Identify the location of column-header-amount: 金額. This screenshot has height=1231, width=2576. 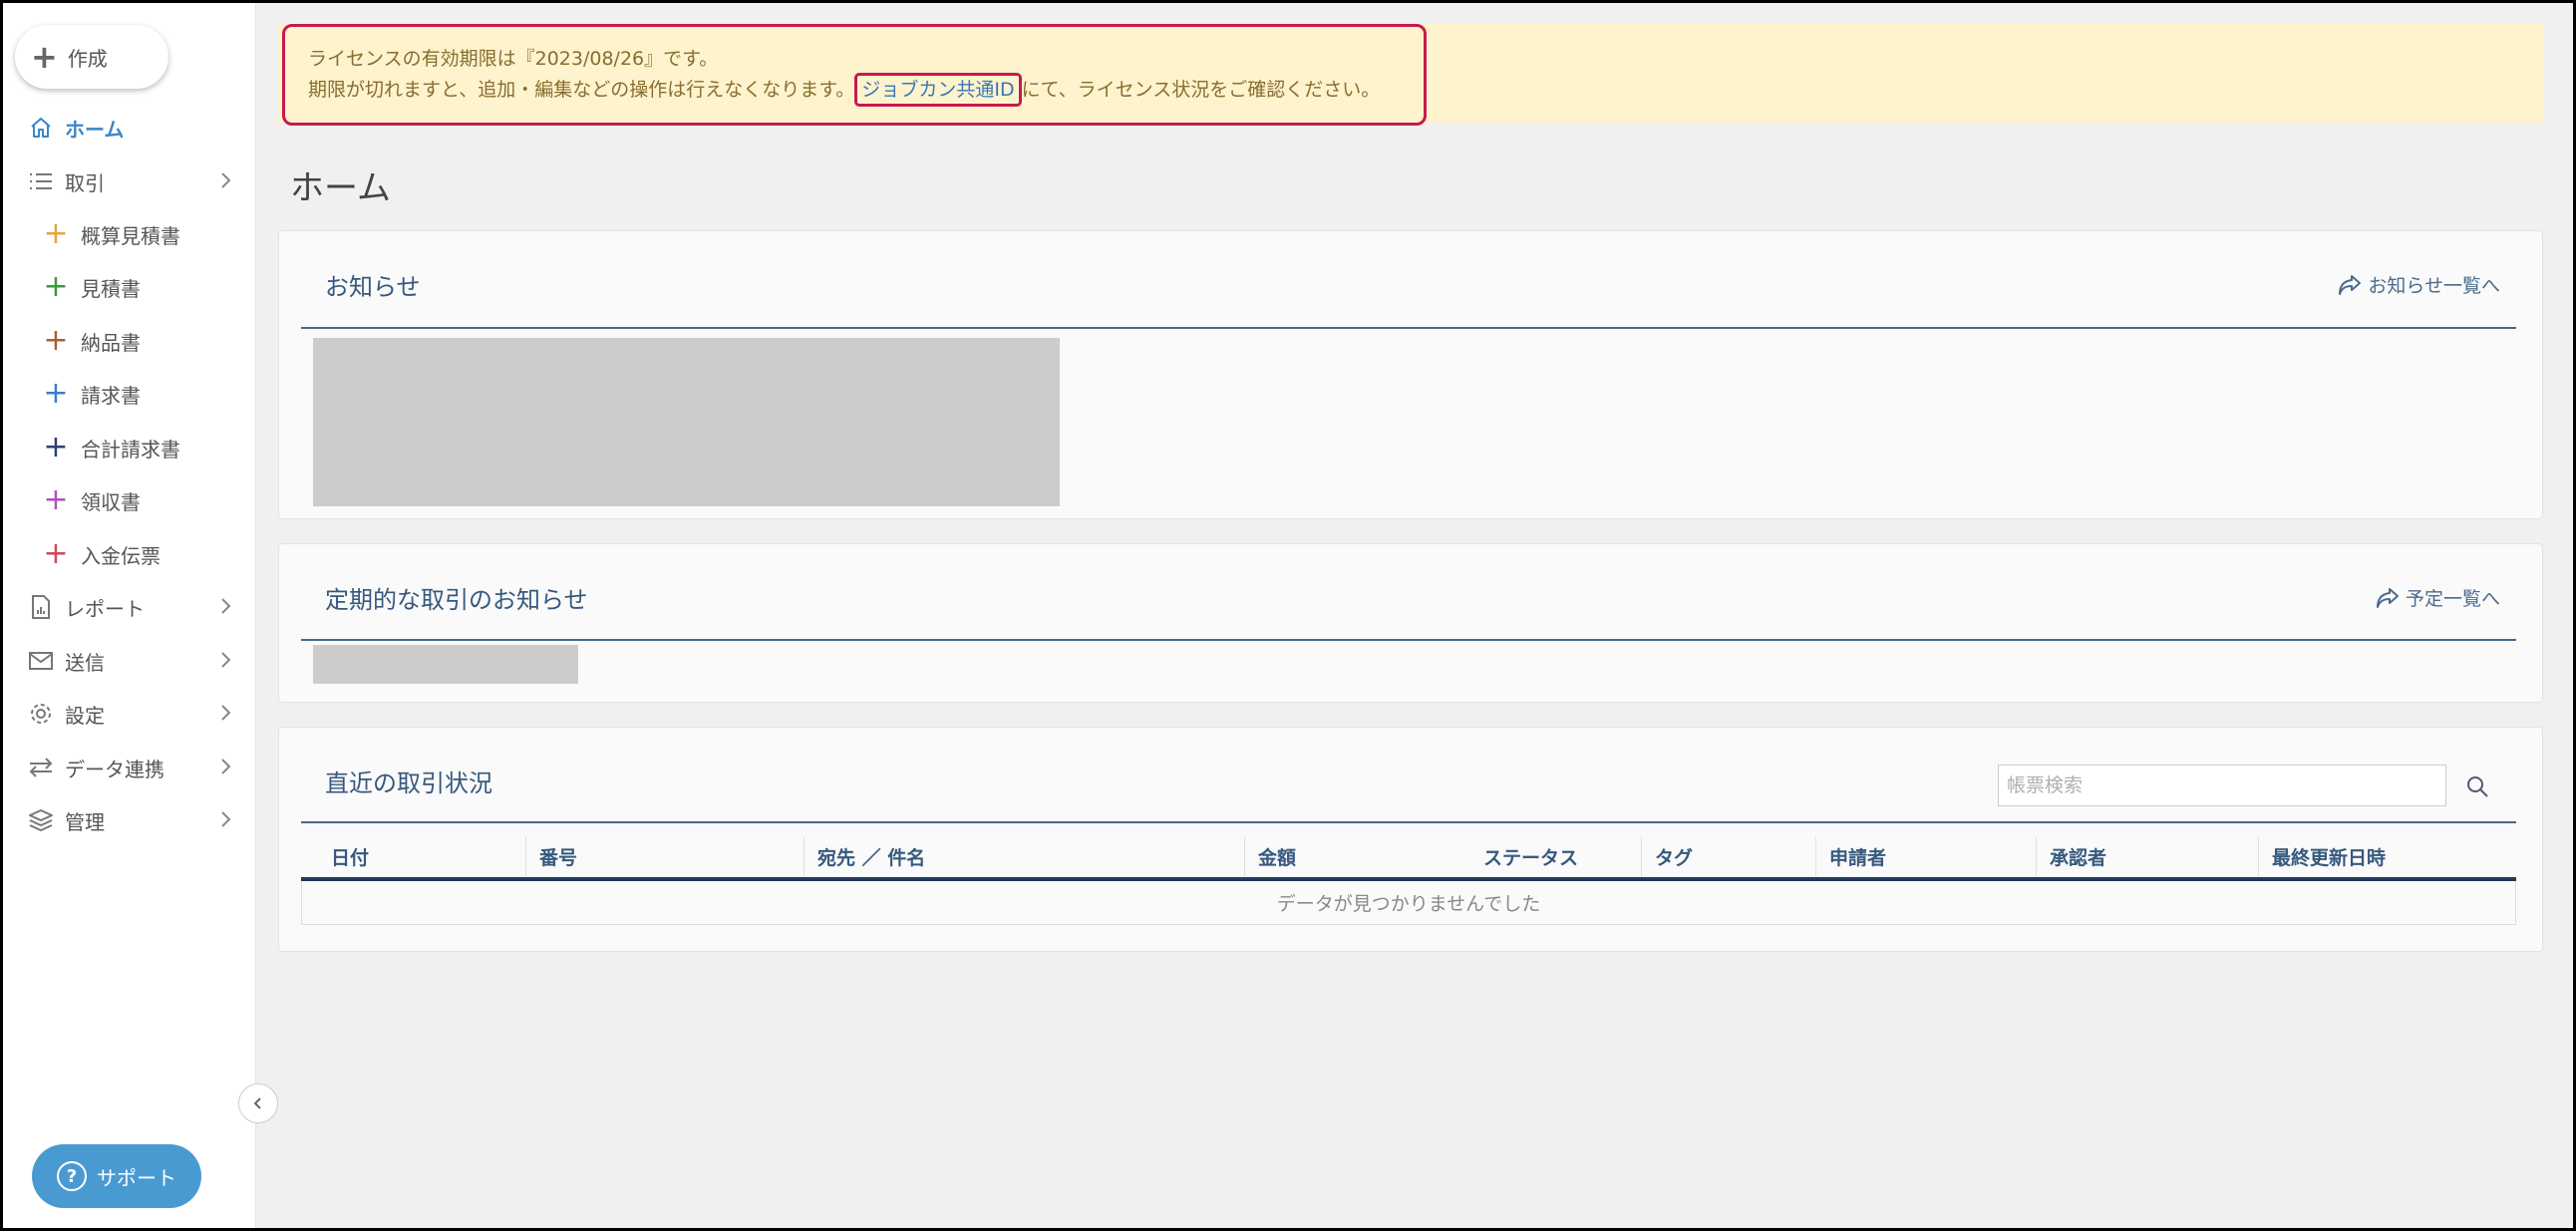
(1277, 856).